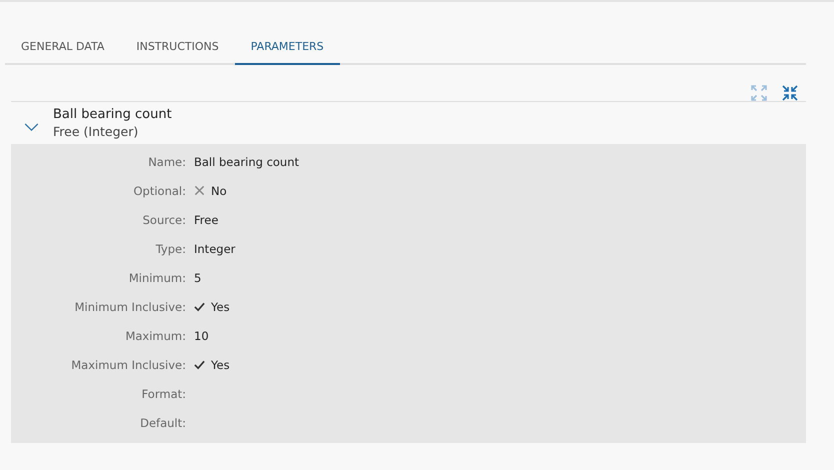 This screenshot has height=470, width=834. I want to click on field-label: Name:, so click(167, 161).